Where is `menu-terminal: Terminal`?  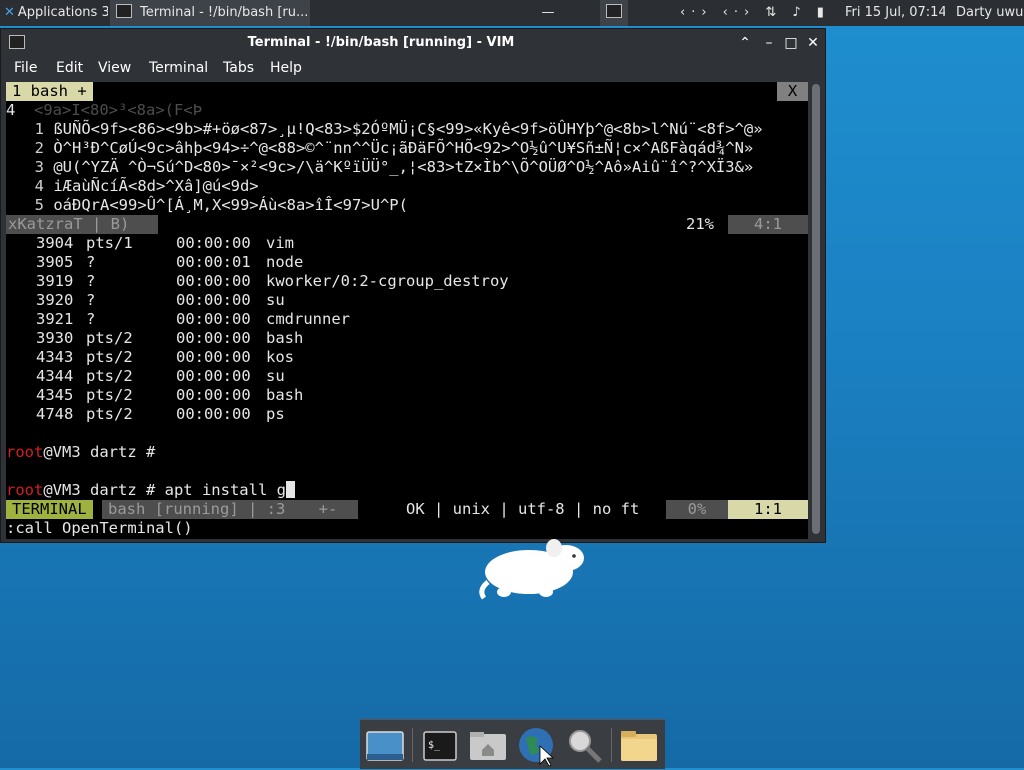
menu-terminal: Terminal is located at coordinates (178, 68).